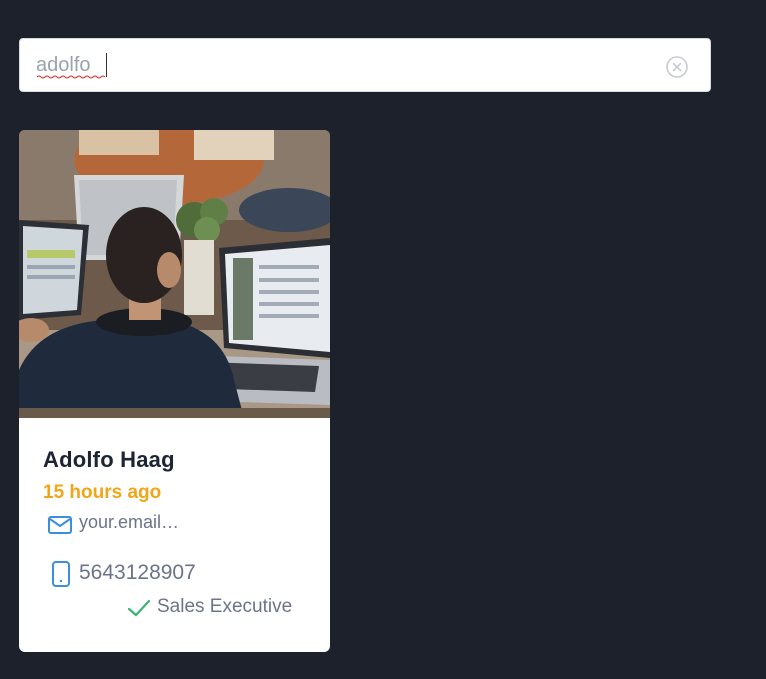 The height and width of the screenshot is (679, 766). I want to click on text-caret, so click(106, 65).